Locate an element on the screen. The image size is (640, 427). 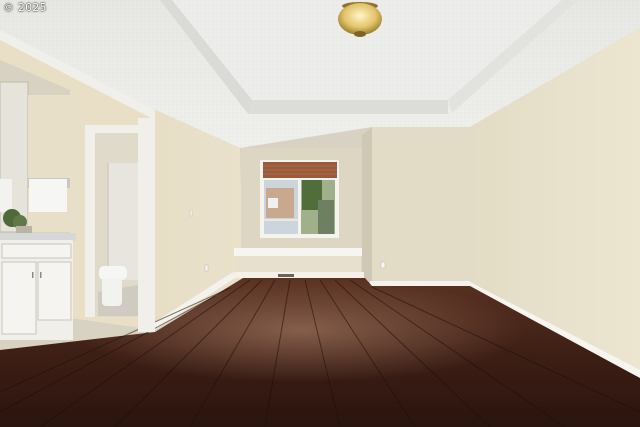
light-switch is located at coordinates (191, 213).